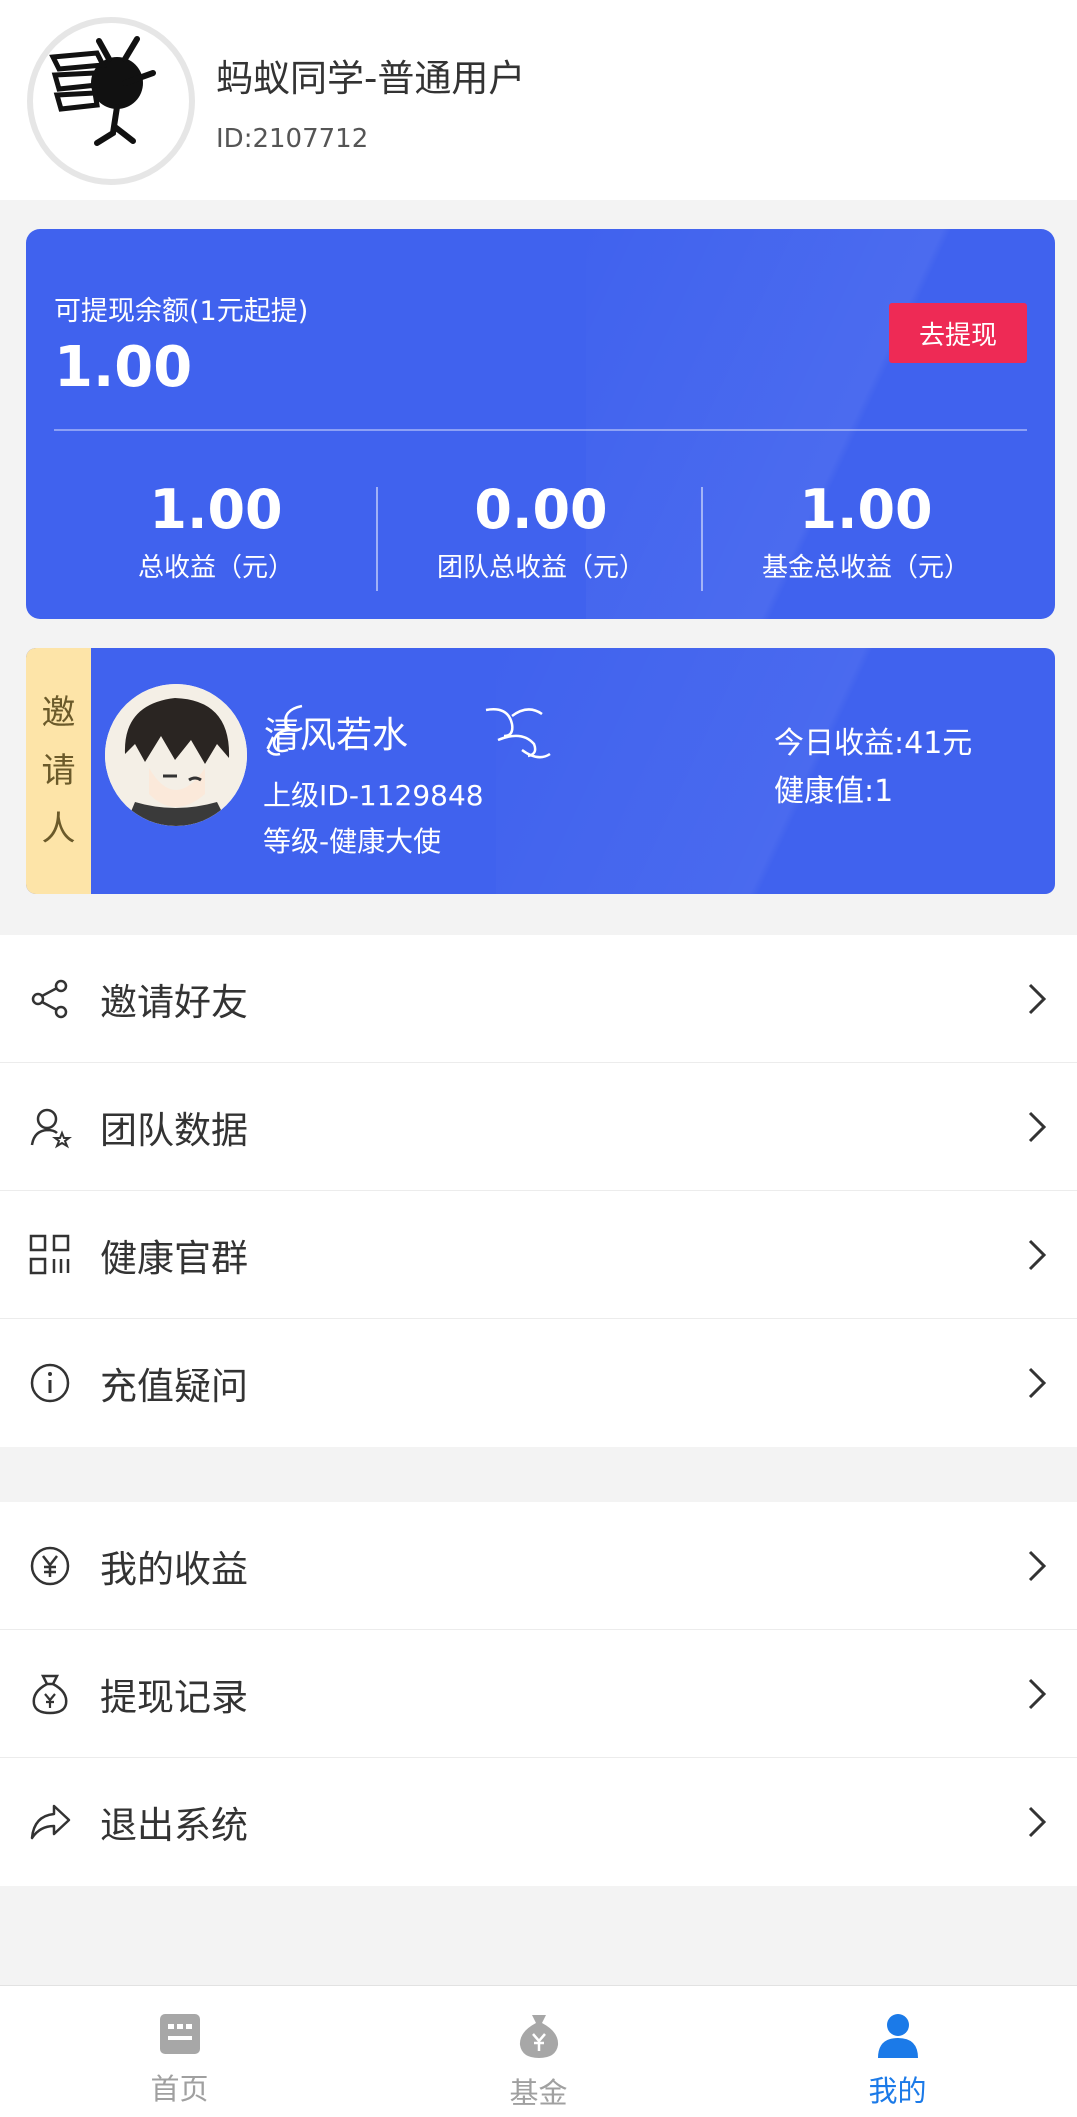 This screenshot has width=1077, height=2117. Describe the element at coordinates (538, 100) in the screenshot. I see `profile-header: 蚂蚁同学-普通用户 ID:2107712` at that location.